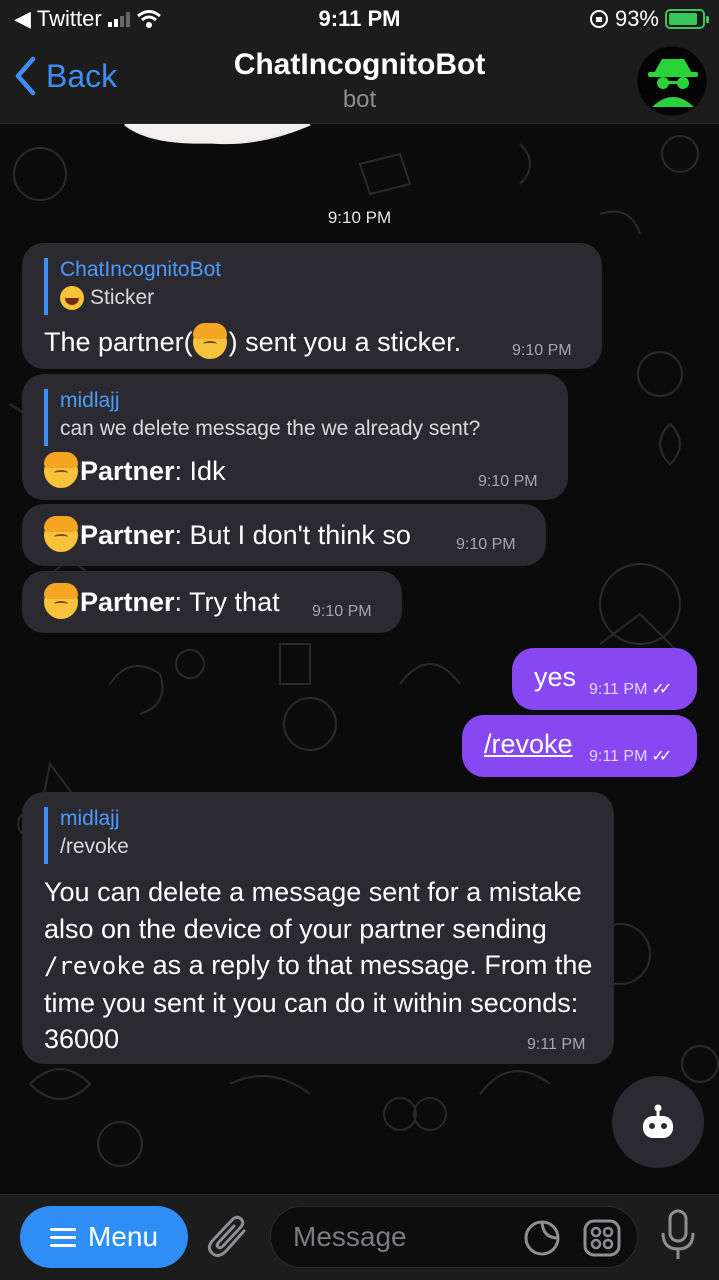 The width and height of the screenshot is (719, 1280). What do you see at coordinates (122, 297) in the screenshot?
I see `reply-text-label: Sticker` at bounding box center [122, 297].